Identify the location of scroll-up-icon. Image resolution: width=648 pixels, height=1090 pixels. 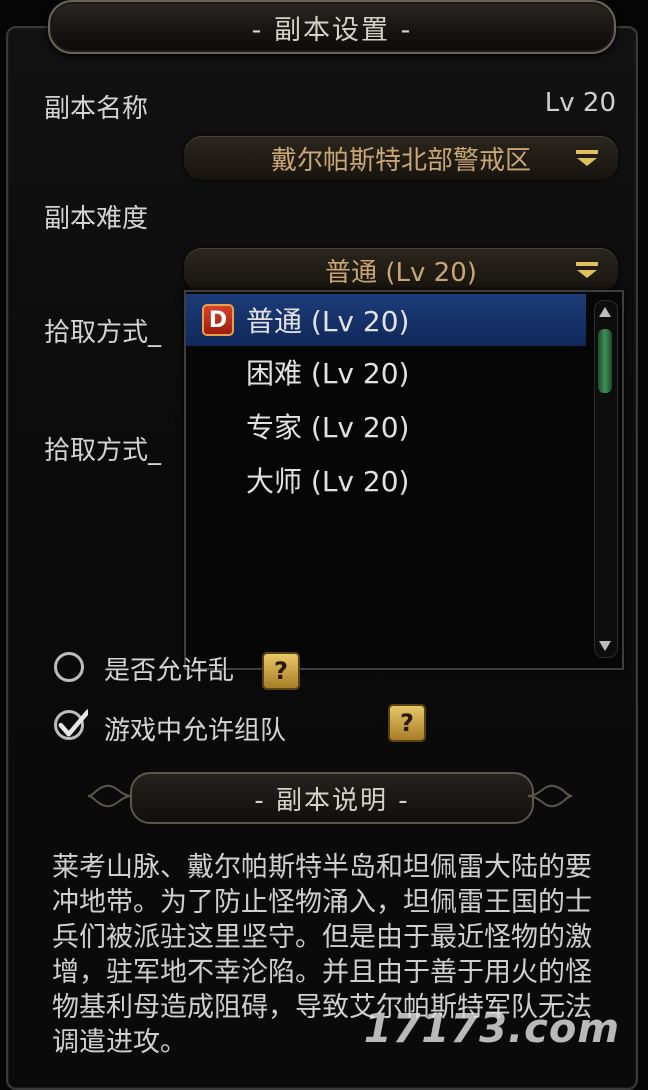
(605, 312).